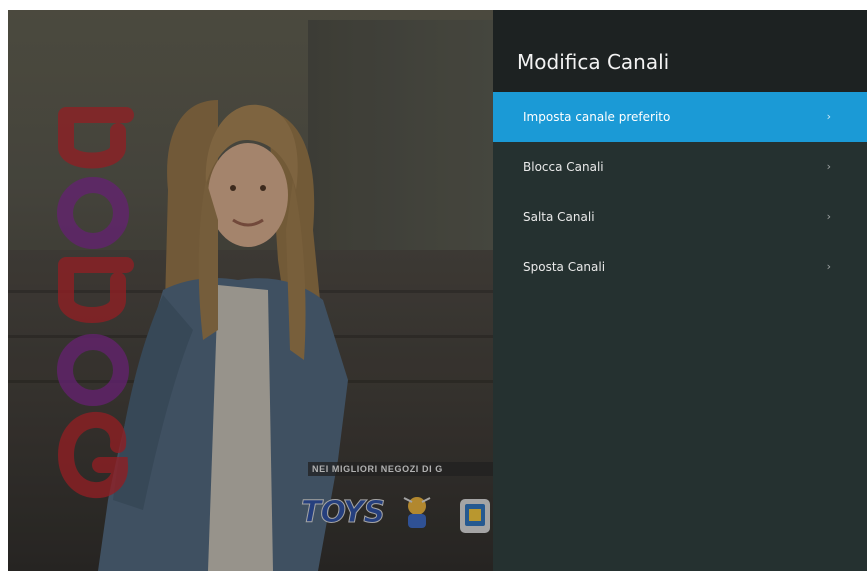 This screenshot has height=573, width=867. Describe the element at coordinates (593, 62) in the screenshot. I see `panel-title: Modifica Canali` at that location.